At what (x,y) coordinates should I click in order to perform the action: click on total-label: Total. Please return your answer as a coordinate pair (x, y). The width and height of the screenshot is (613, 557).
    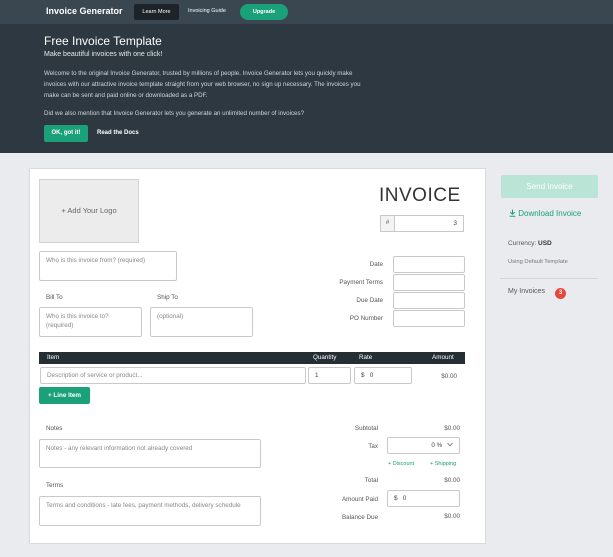
    Looking at the image, I should click on (371, 480).